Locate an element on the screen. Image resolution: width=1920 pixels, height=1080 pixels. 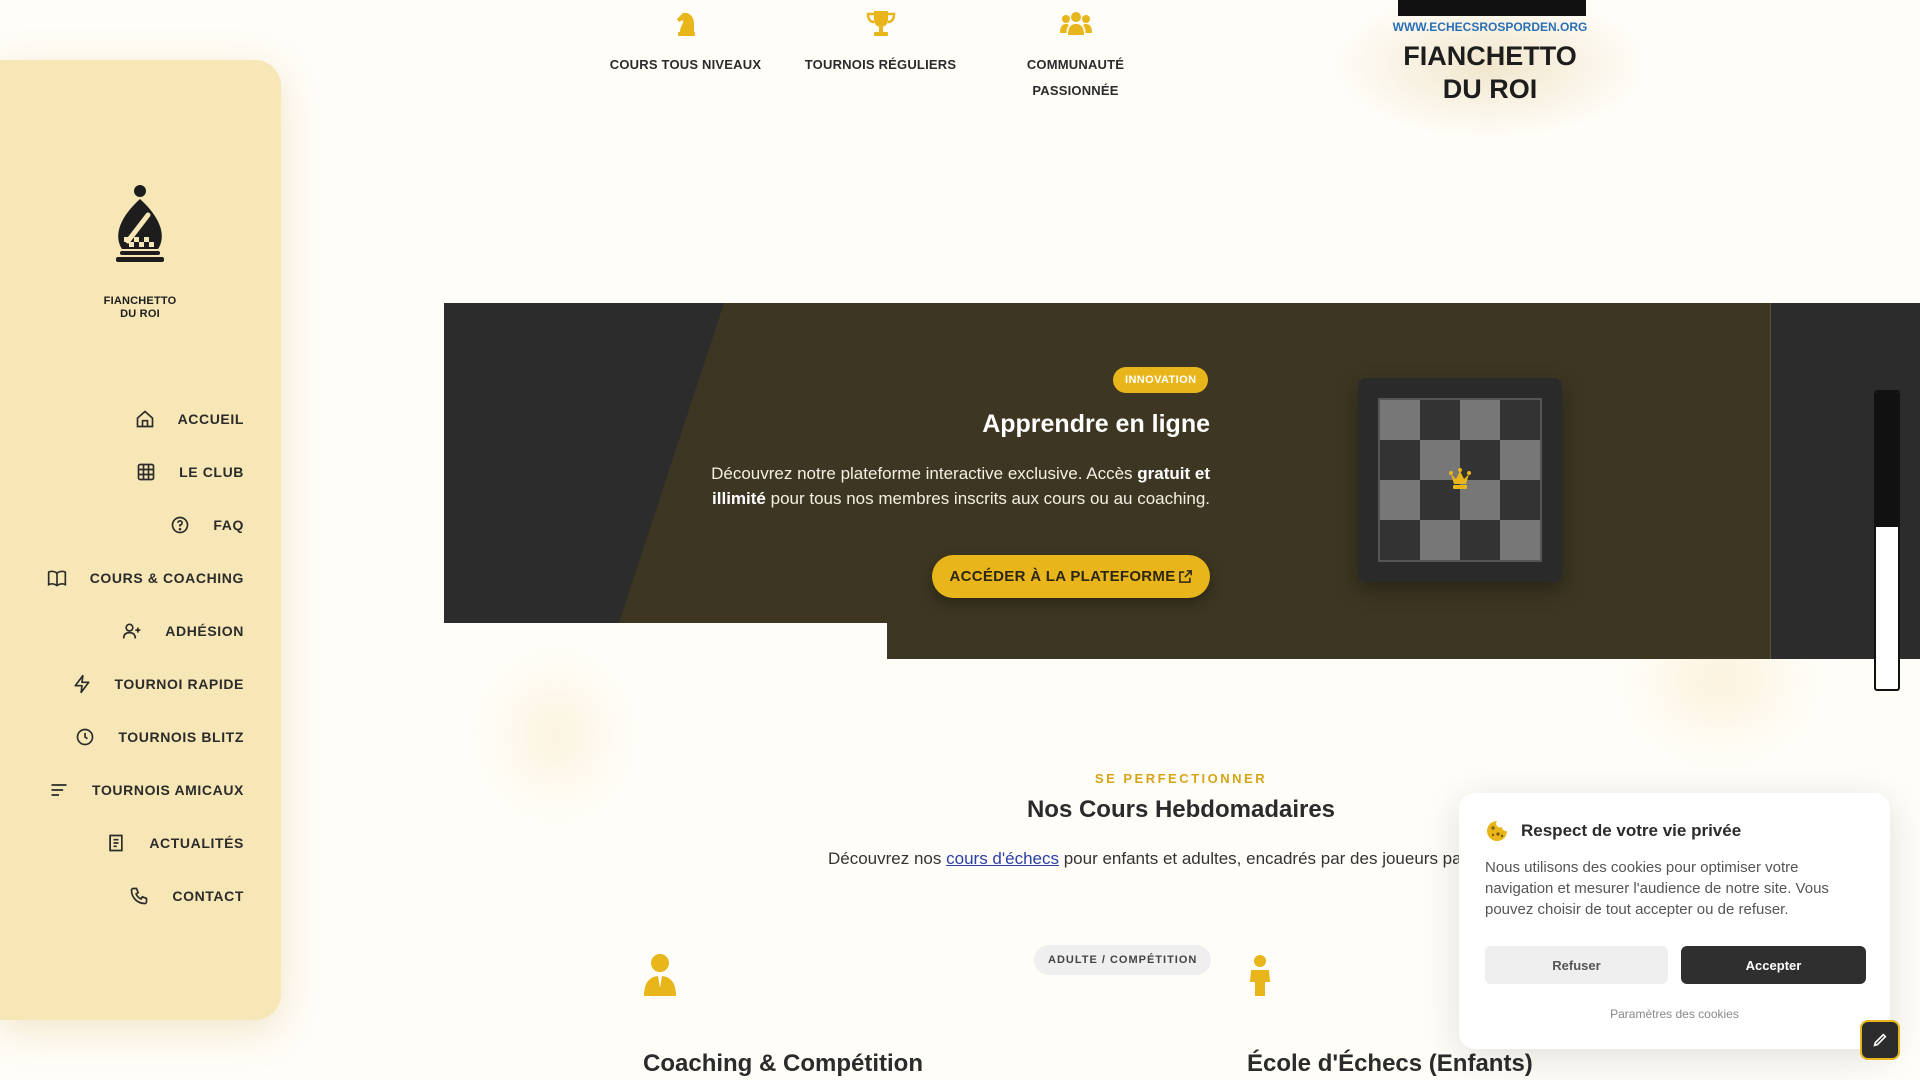
nav-label: ACCUEIL is located at coordinates (210, 418).